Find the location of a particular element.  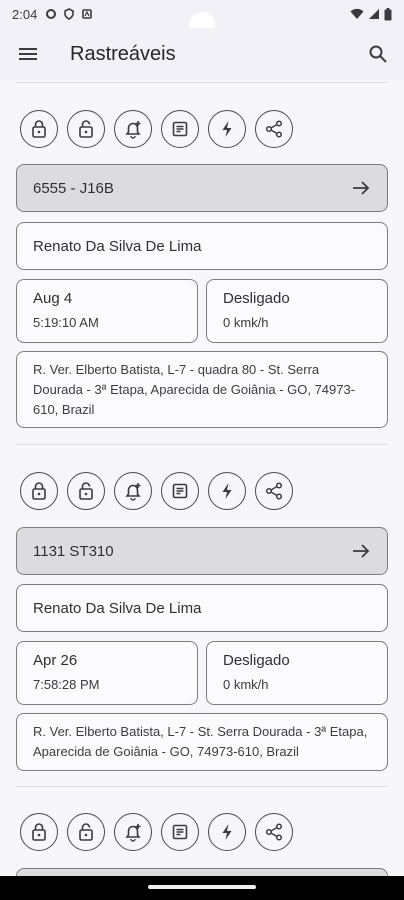

hamburger-menu-icon is located at coordinates (28, 54).